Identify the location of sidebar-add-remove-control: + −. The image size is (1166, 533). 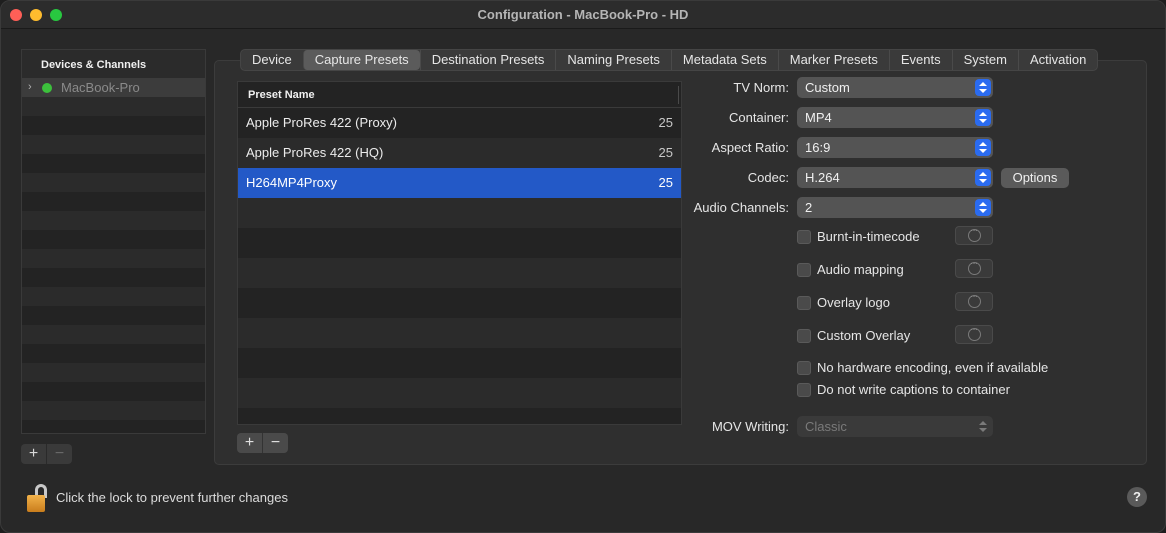
(46, 454).